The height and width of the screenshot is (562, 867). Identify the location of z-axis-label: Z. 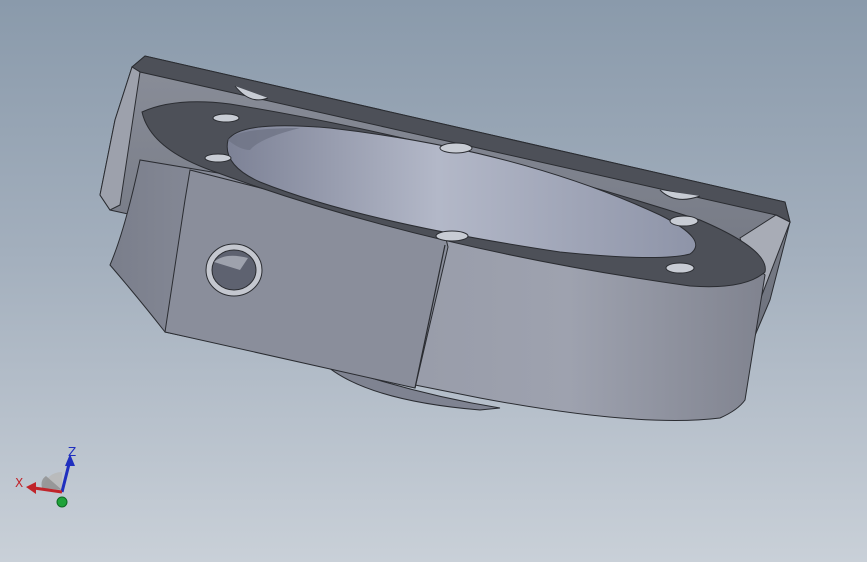
(72, 452).